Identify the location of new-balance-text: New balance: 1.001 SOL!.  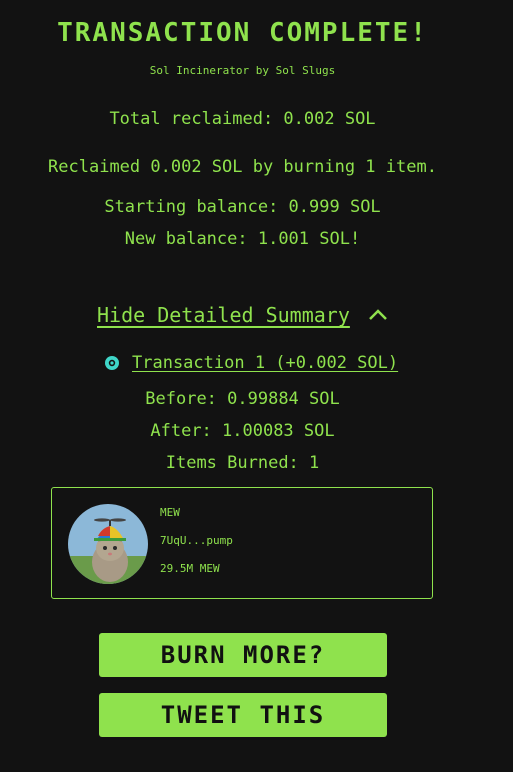
(242, 239).